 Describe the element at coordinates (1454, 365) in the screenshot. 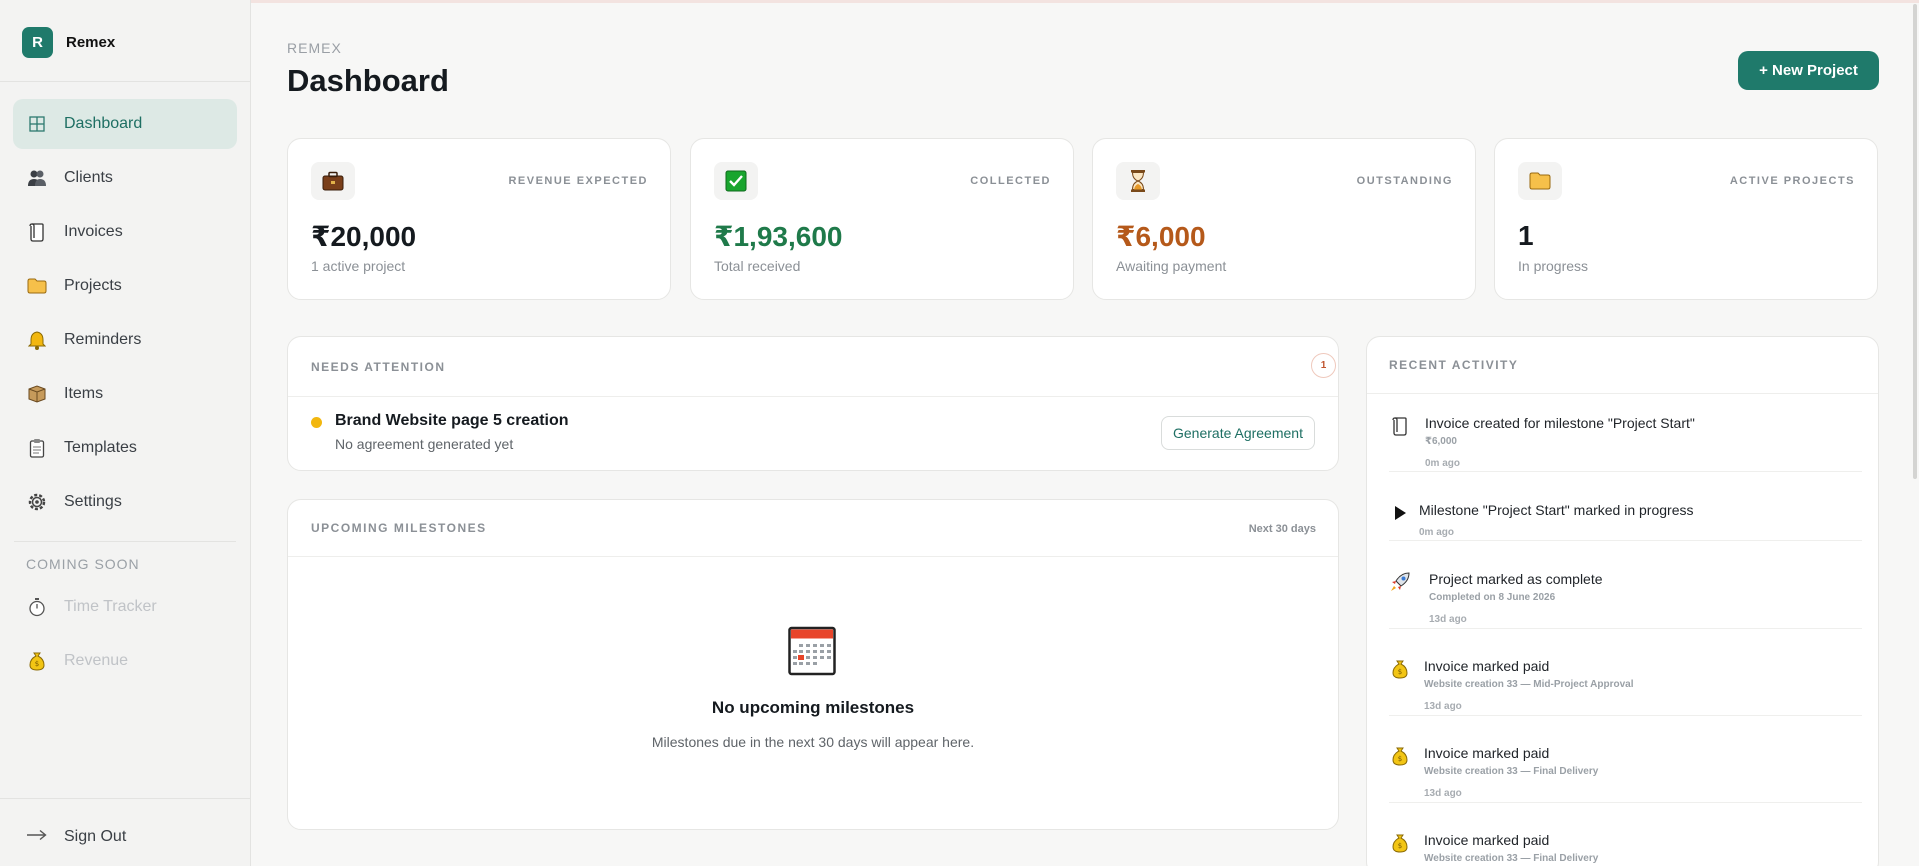

I see `panel-title: RECENT ACTIVITY` at that location.